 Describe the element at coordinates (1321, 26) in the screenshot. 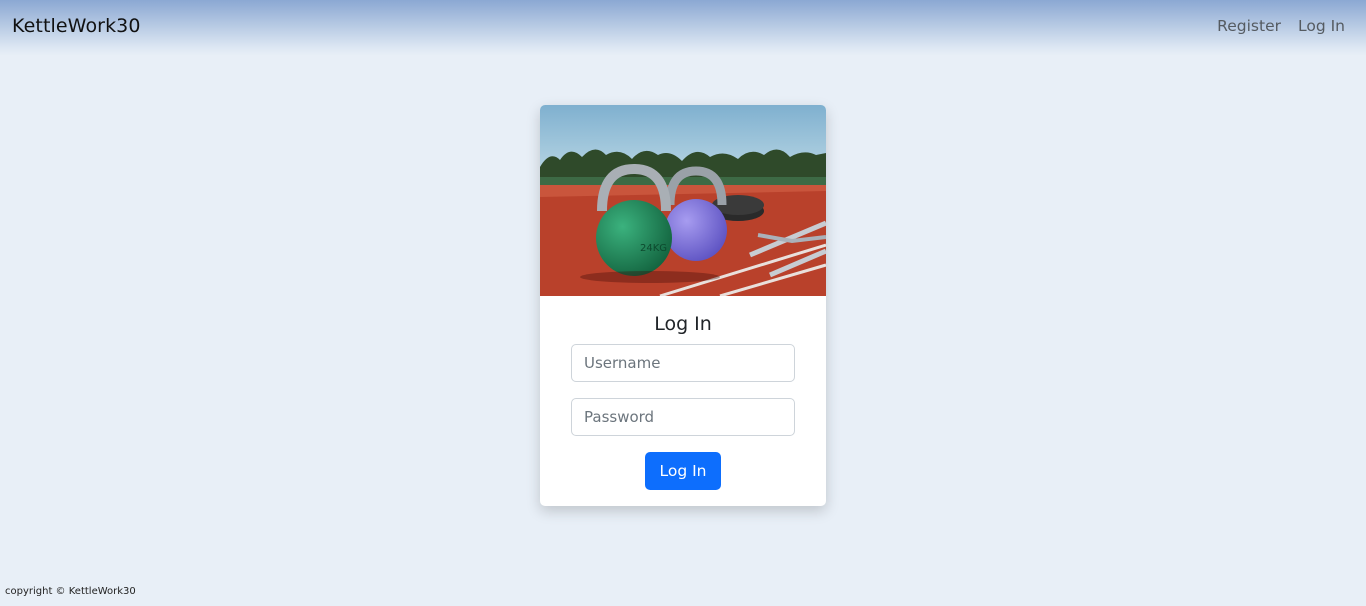

I see `nav-link-login: Log In` at that location.